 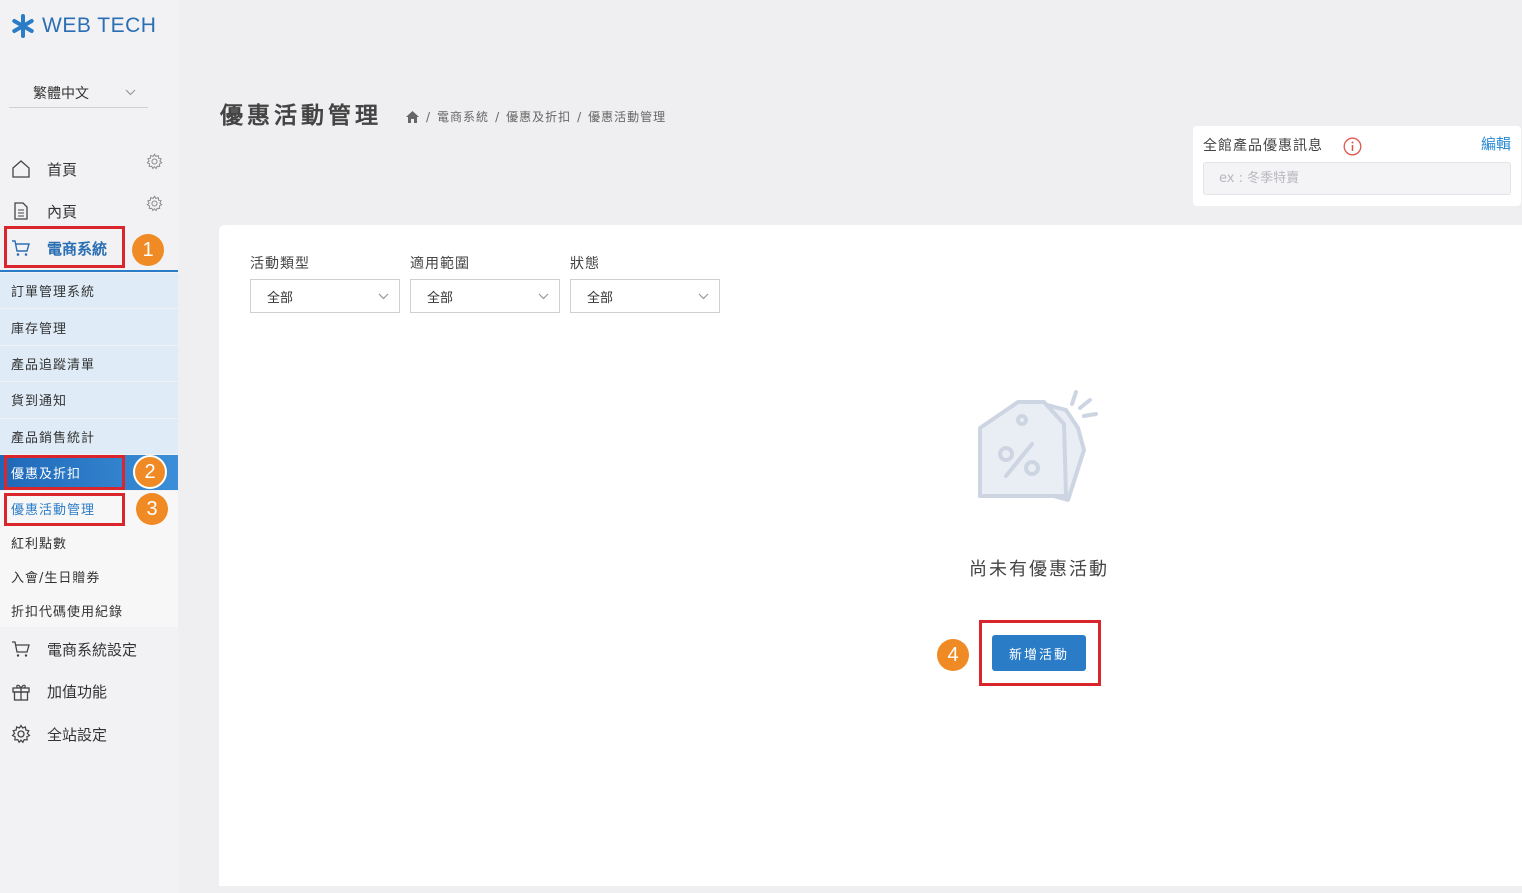 What do you see at coordinates (485, 296) in the screenshot?
I see `scope-select: 全部` at bounding box center [485, 296].